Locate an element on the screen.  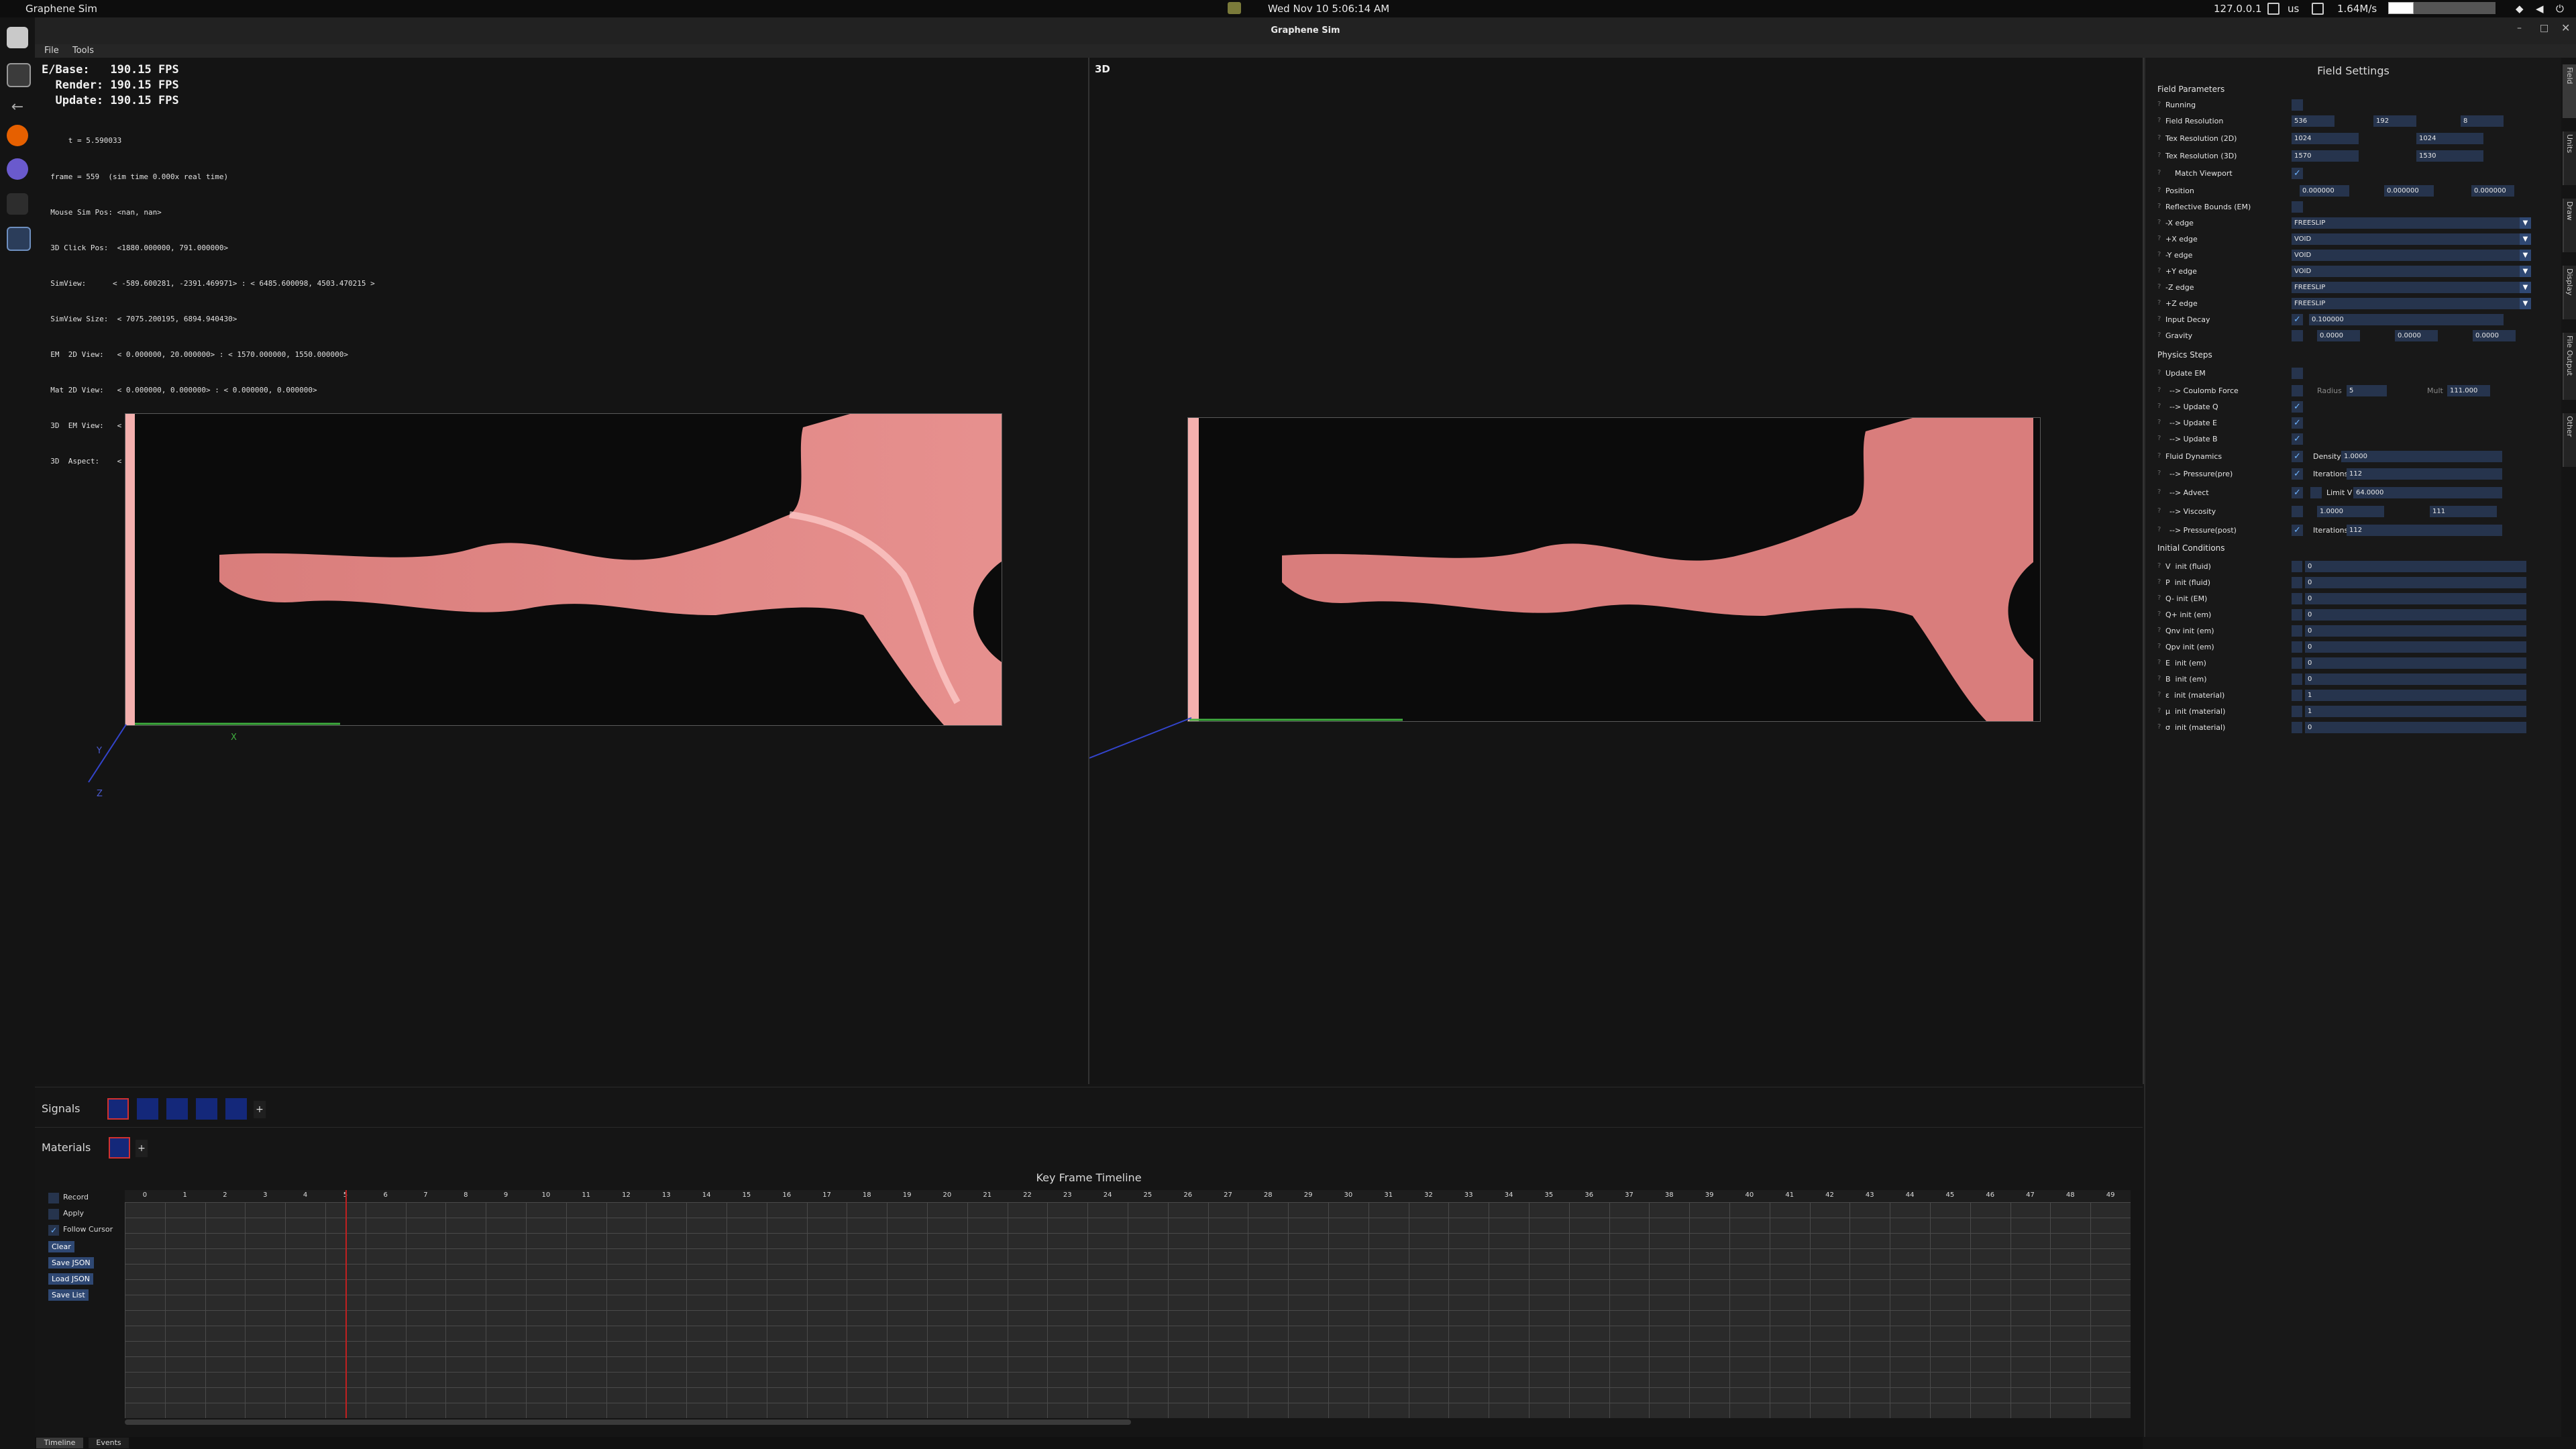
frame-number: 42 is located at coordinates (1830, 1195).